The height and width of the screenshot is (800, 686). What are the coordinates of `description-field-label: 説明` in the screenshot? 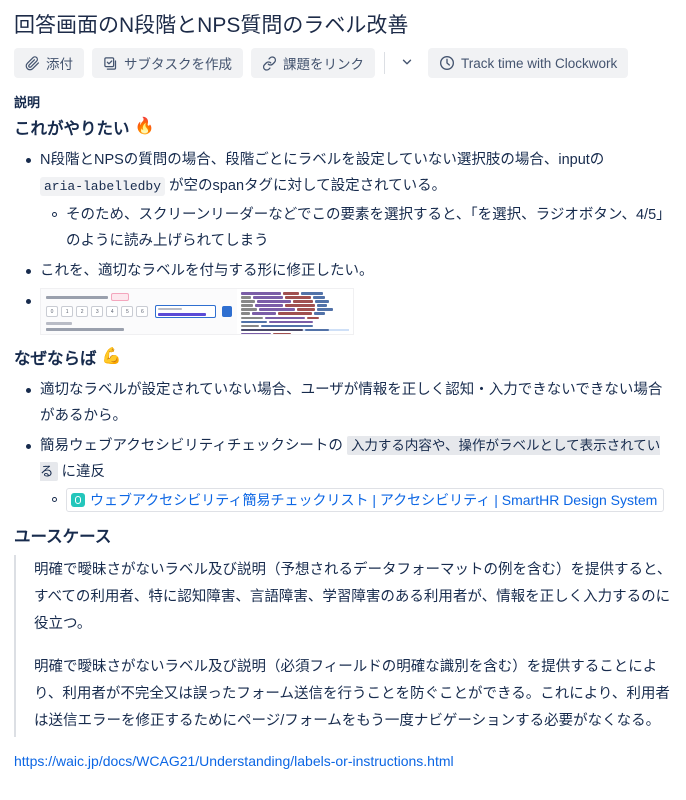 It's located at (27, 102).